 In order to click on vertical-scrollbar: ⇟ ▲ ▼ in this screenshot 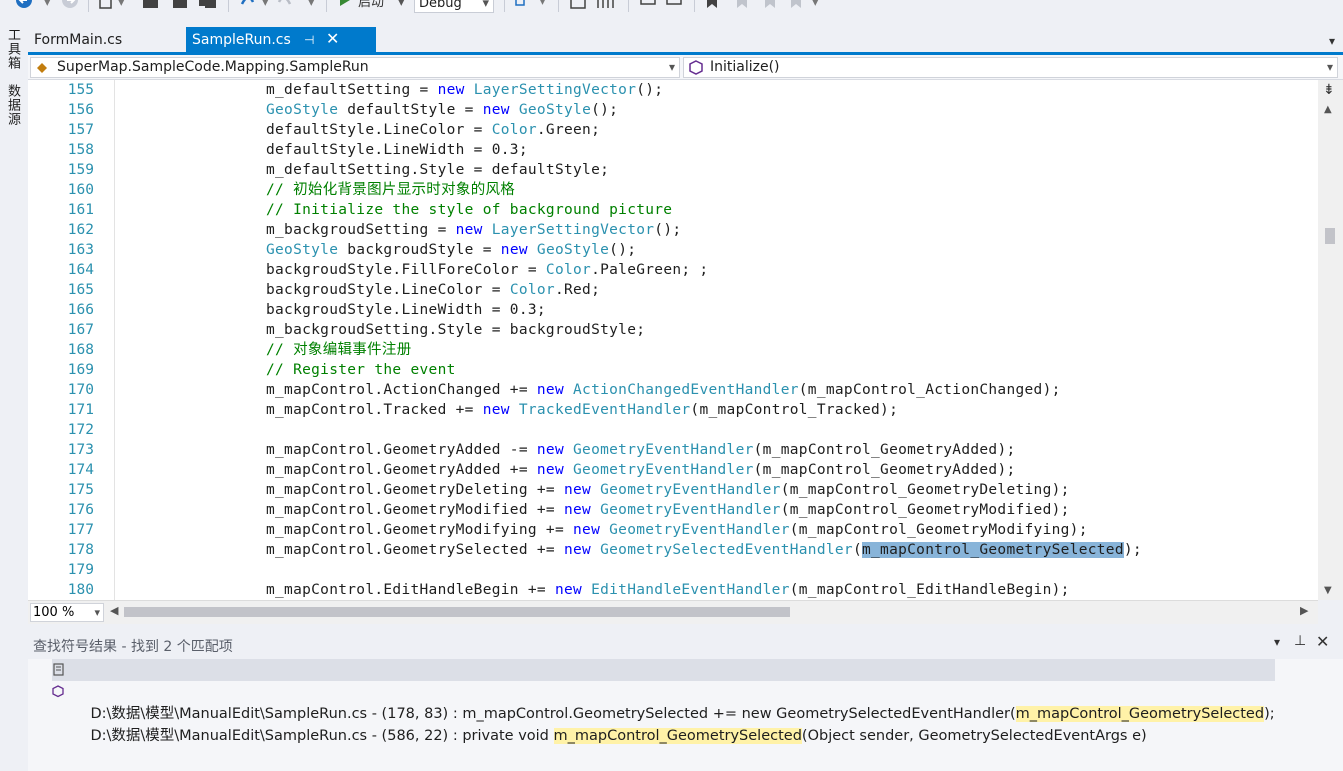, I will do `click(1330, 340)`.